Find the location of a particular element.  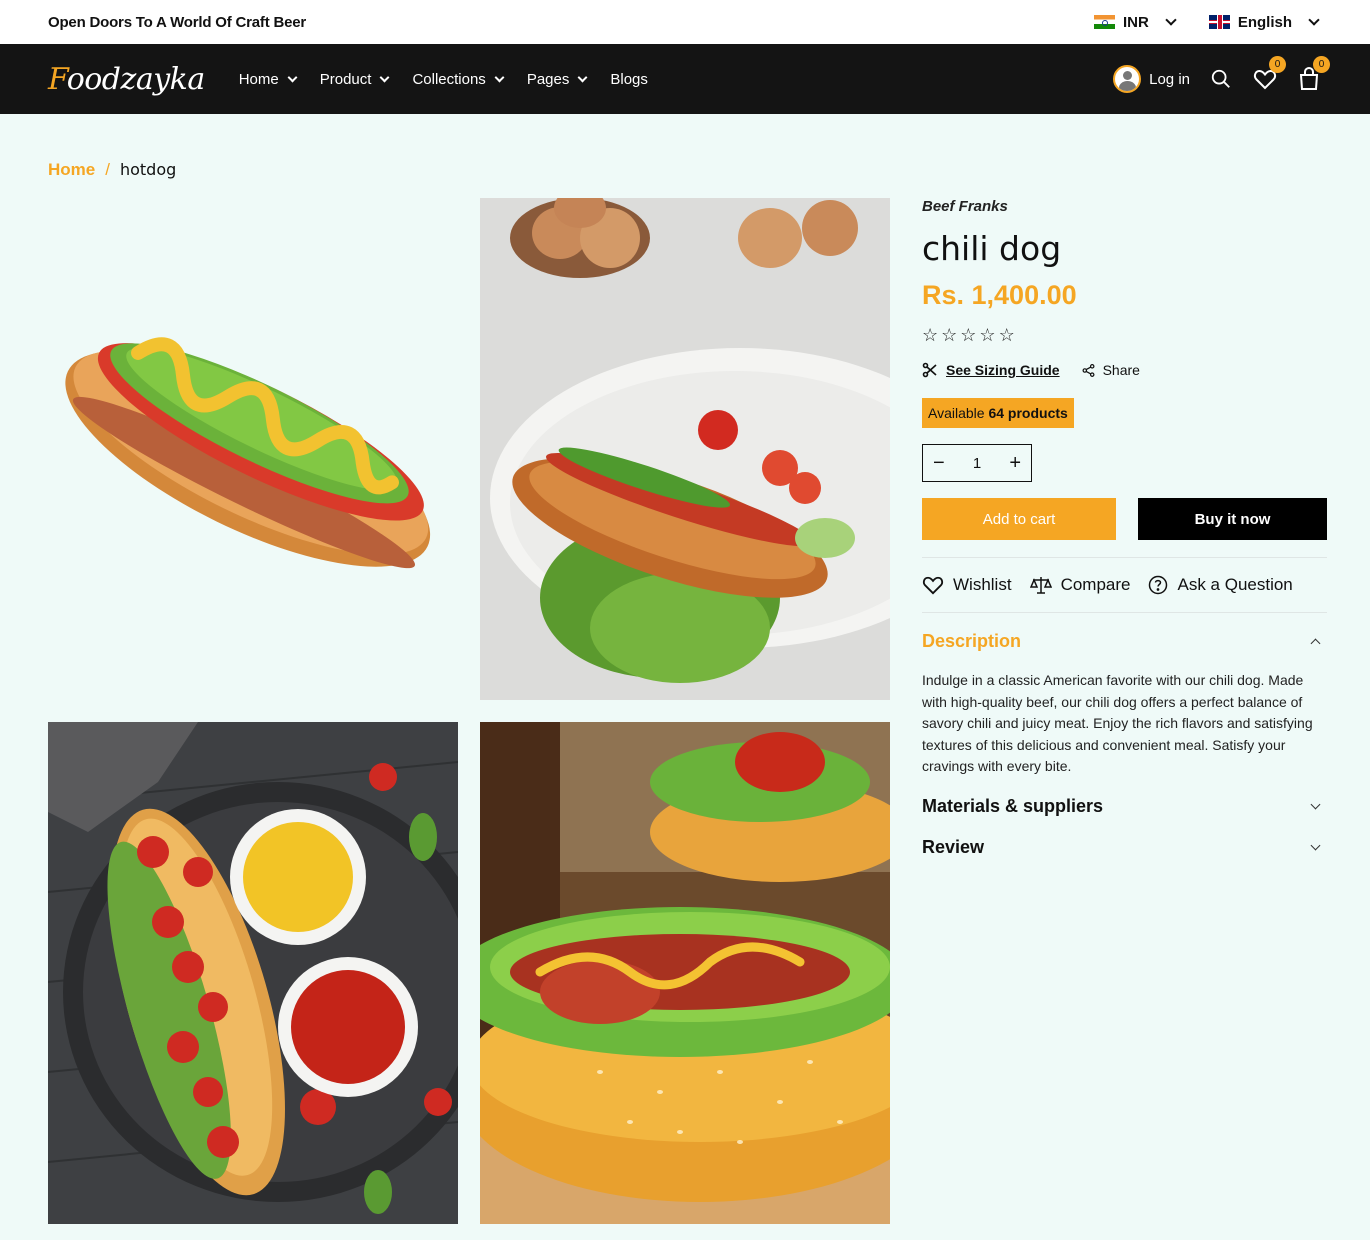

language-label: English is located at coordinates (1264, 22).